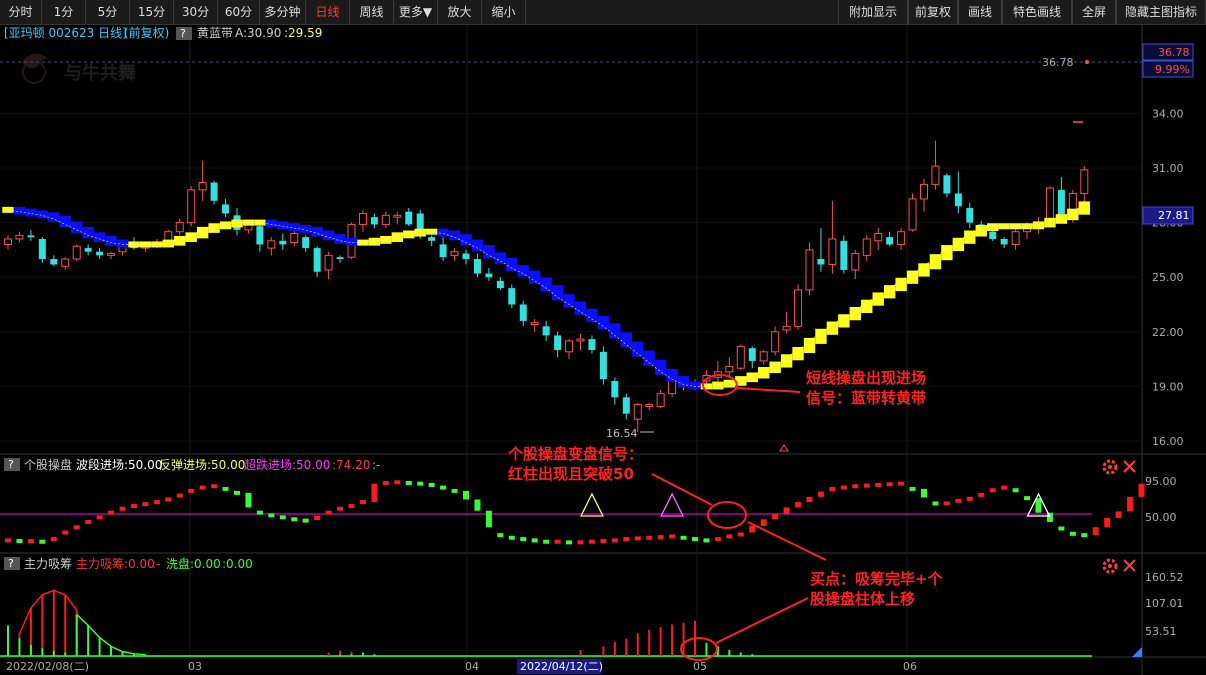  I want to click on date-june-label: 06, so click(910, 666).